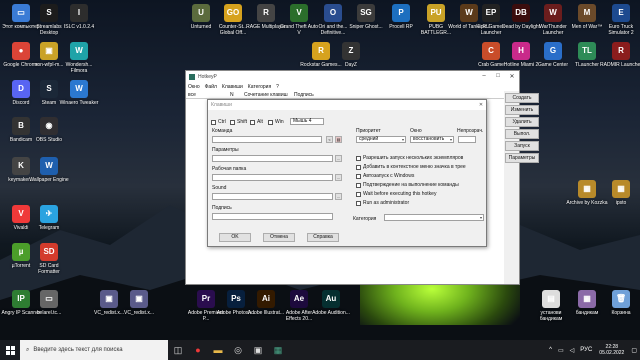 This screenshot has width=640, height=360. I want to click on menu-help: ?, so click(277, 87).